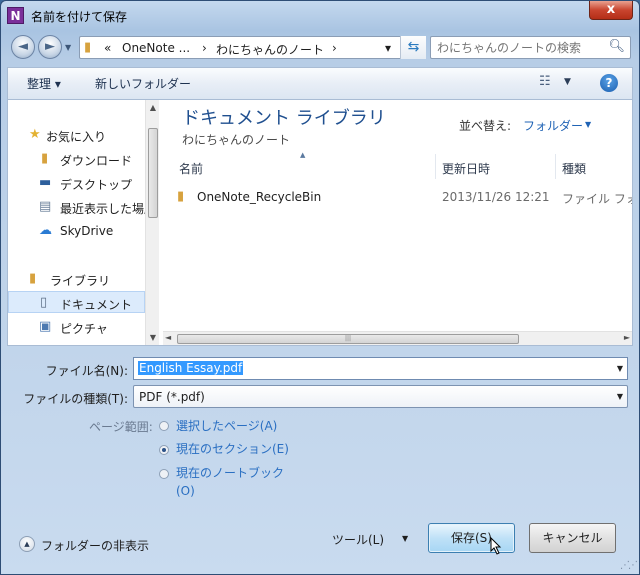 The height and width of the screenshot is (575, 640). I want to click on horizontal-scrollbar: ◄ ||| ►, so click(397, 338).